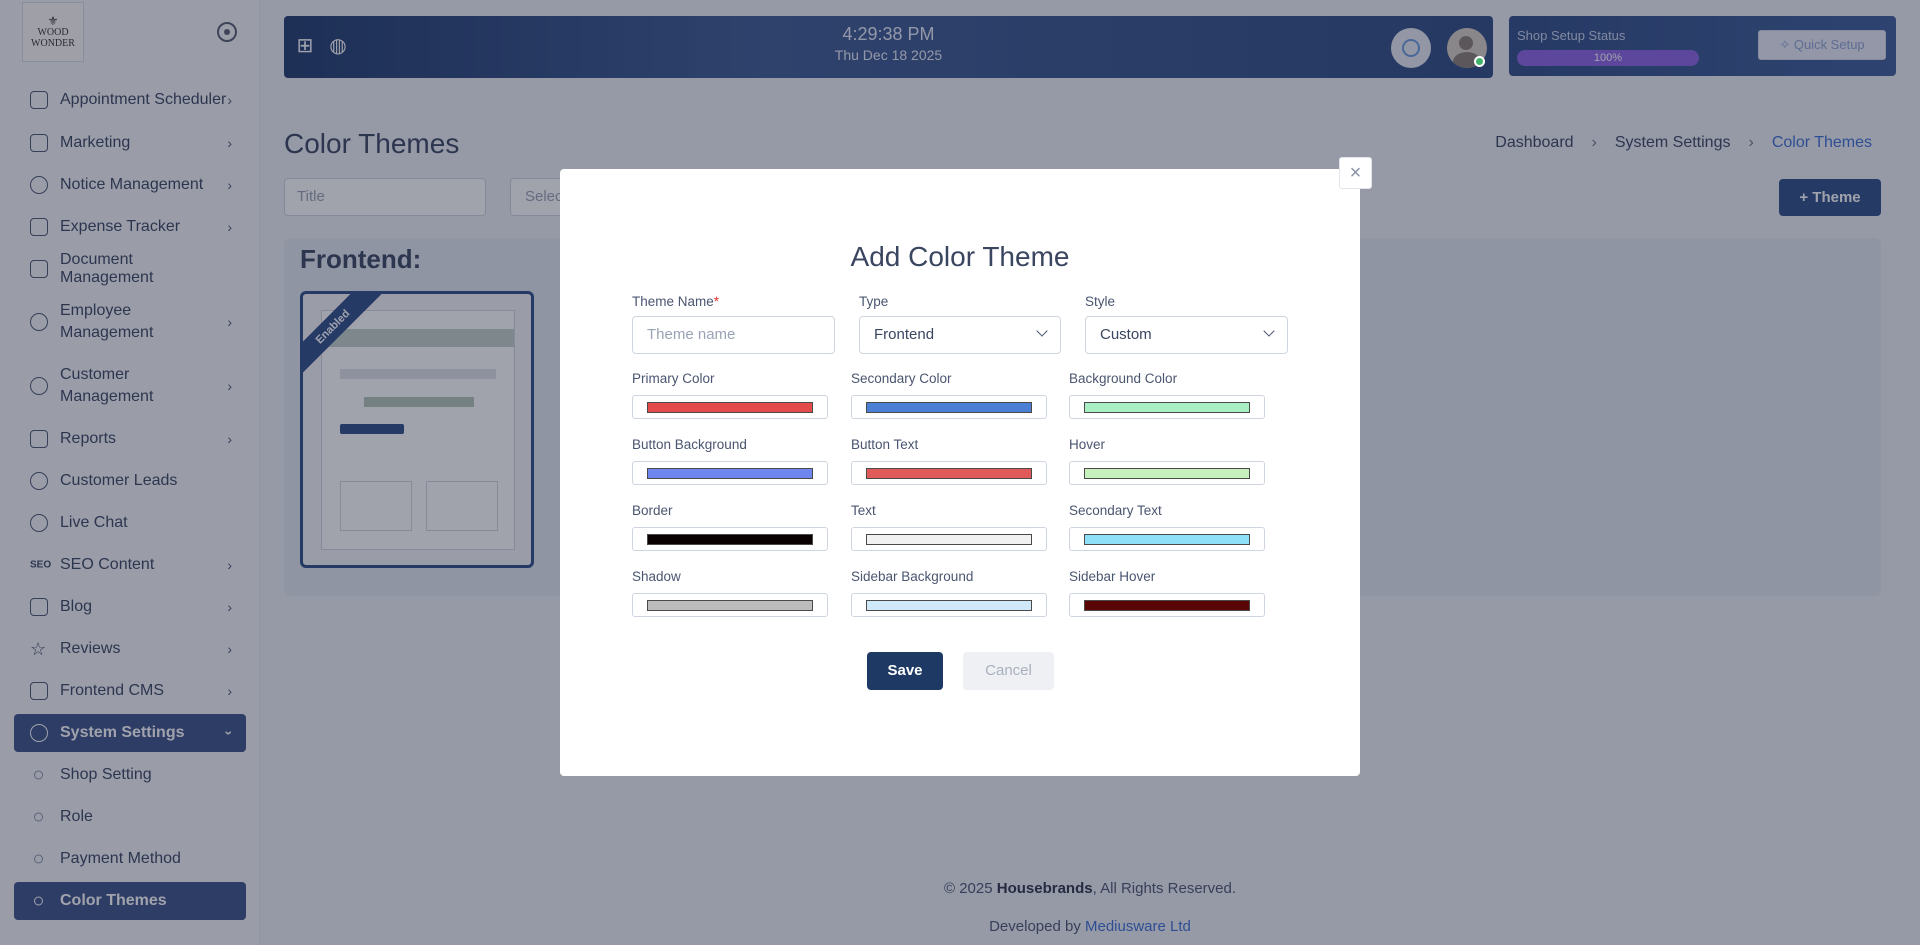 The width and height of the screenshot is (1920, 945). Describe the element at coordinates (652, 510) in the screenshot. I see `color-label: Border` at that location.